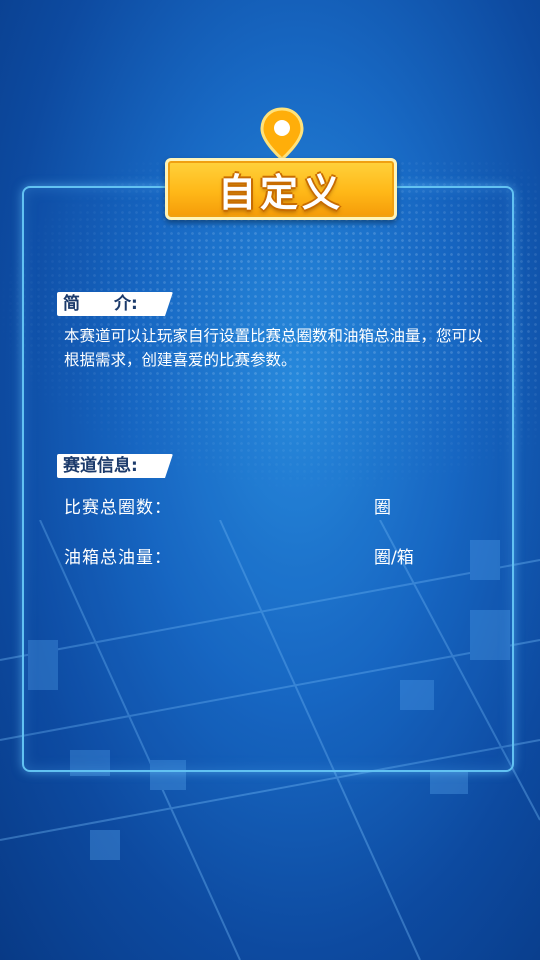 The image size is (540, 960). I want to click on fuel-capacity-label: 油箱总油量：, so click(118, 558).